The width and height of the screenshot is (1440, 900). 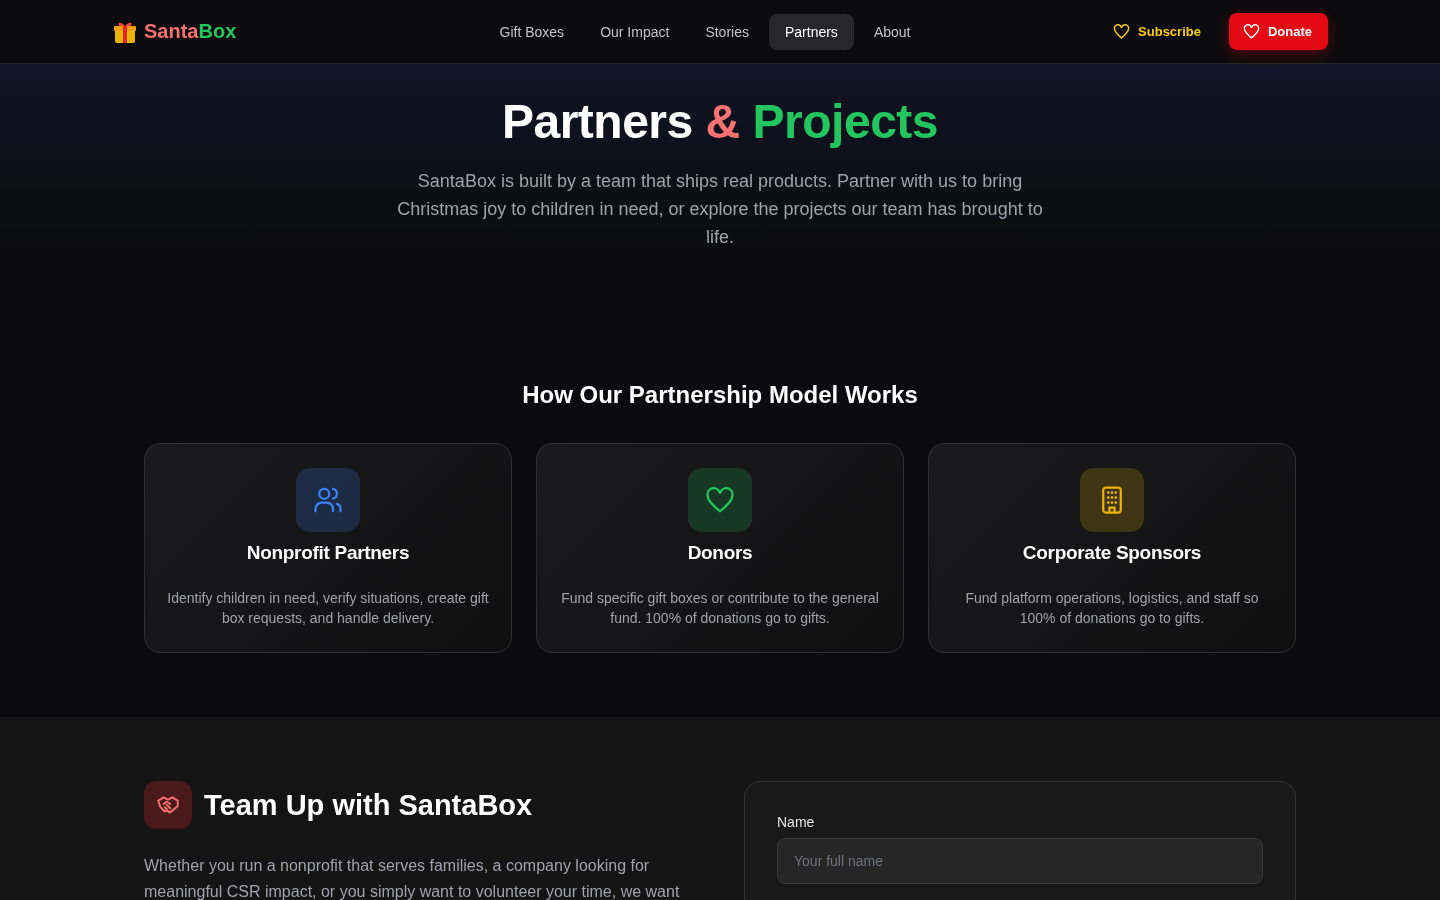 I want to click on card-description: Identify children in need, verify situations, create gift box requests, and handle delivery., so click(x=328, y=608).